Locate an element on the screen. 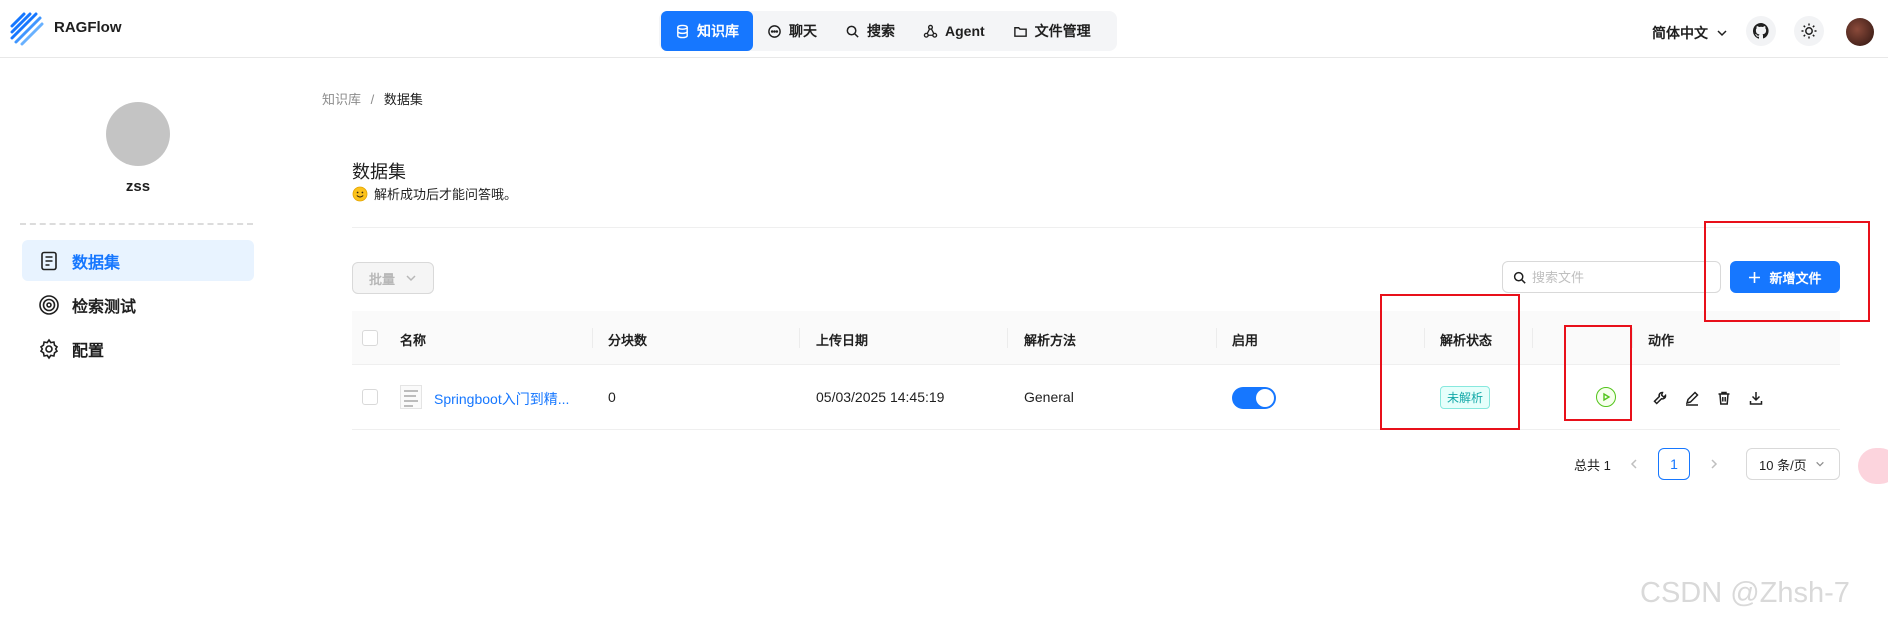  parse-method: General is located at coordinates (1049, 397).